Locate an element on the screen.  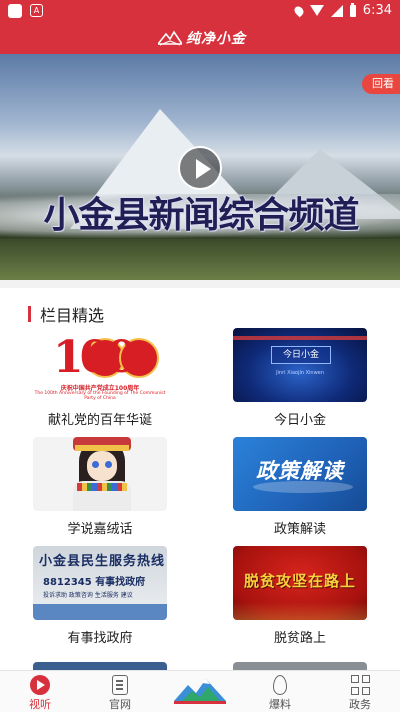
program-label: 学说嘉绒话 is located at coordinates (100, 529).